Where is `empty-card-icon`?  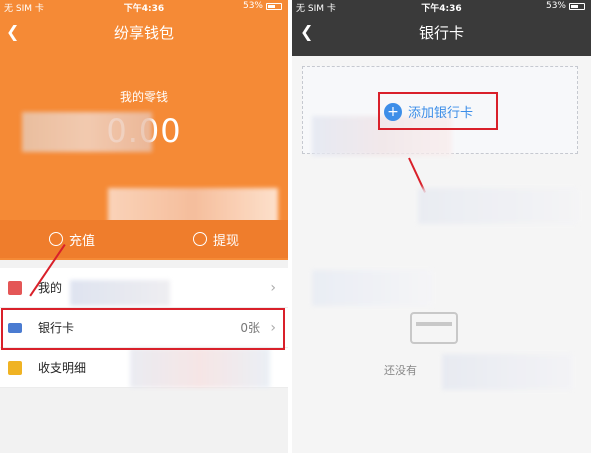 empty-card-icon is located at coordinates (434, 328).